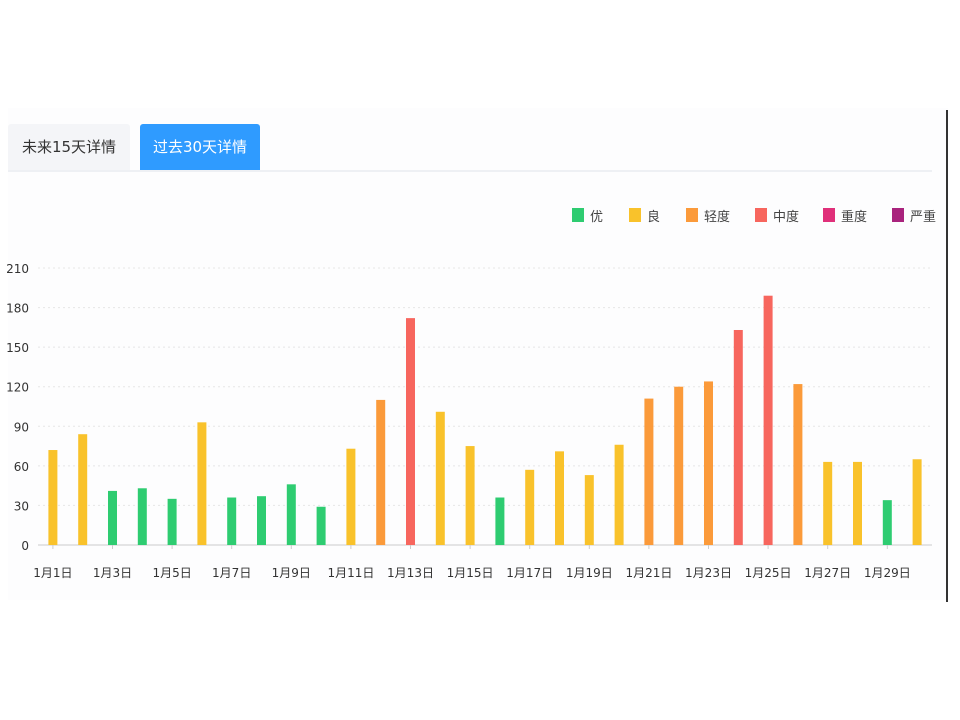 The width and height of the screenshot is (960, 720). I want to click on y-tick-label: 120, so click(17, 388).